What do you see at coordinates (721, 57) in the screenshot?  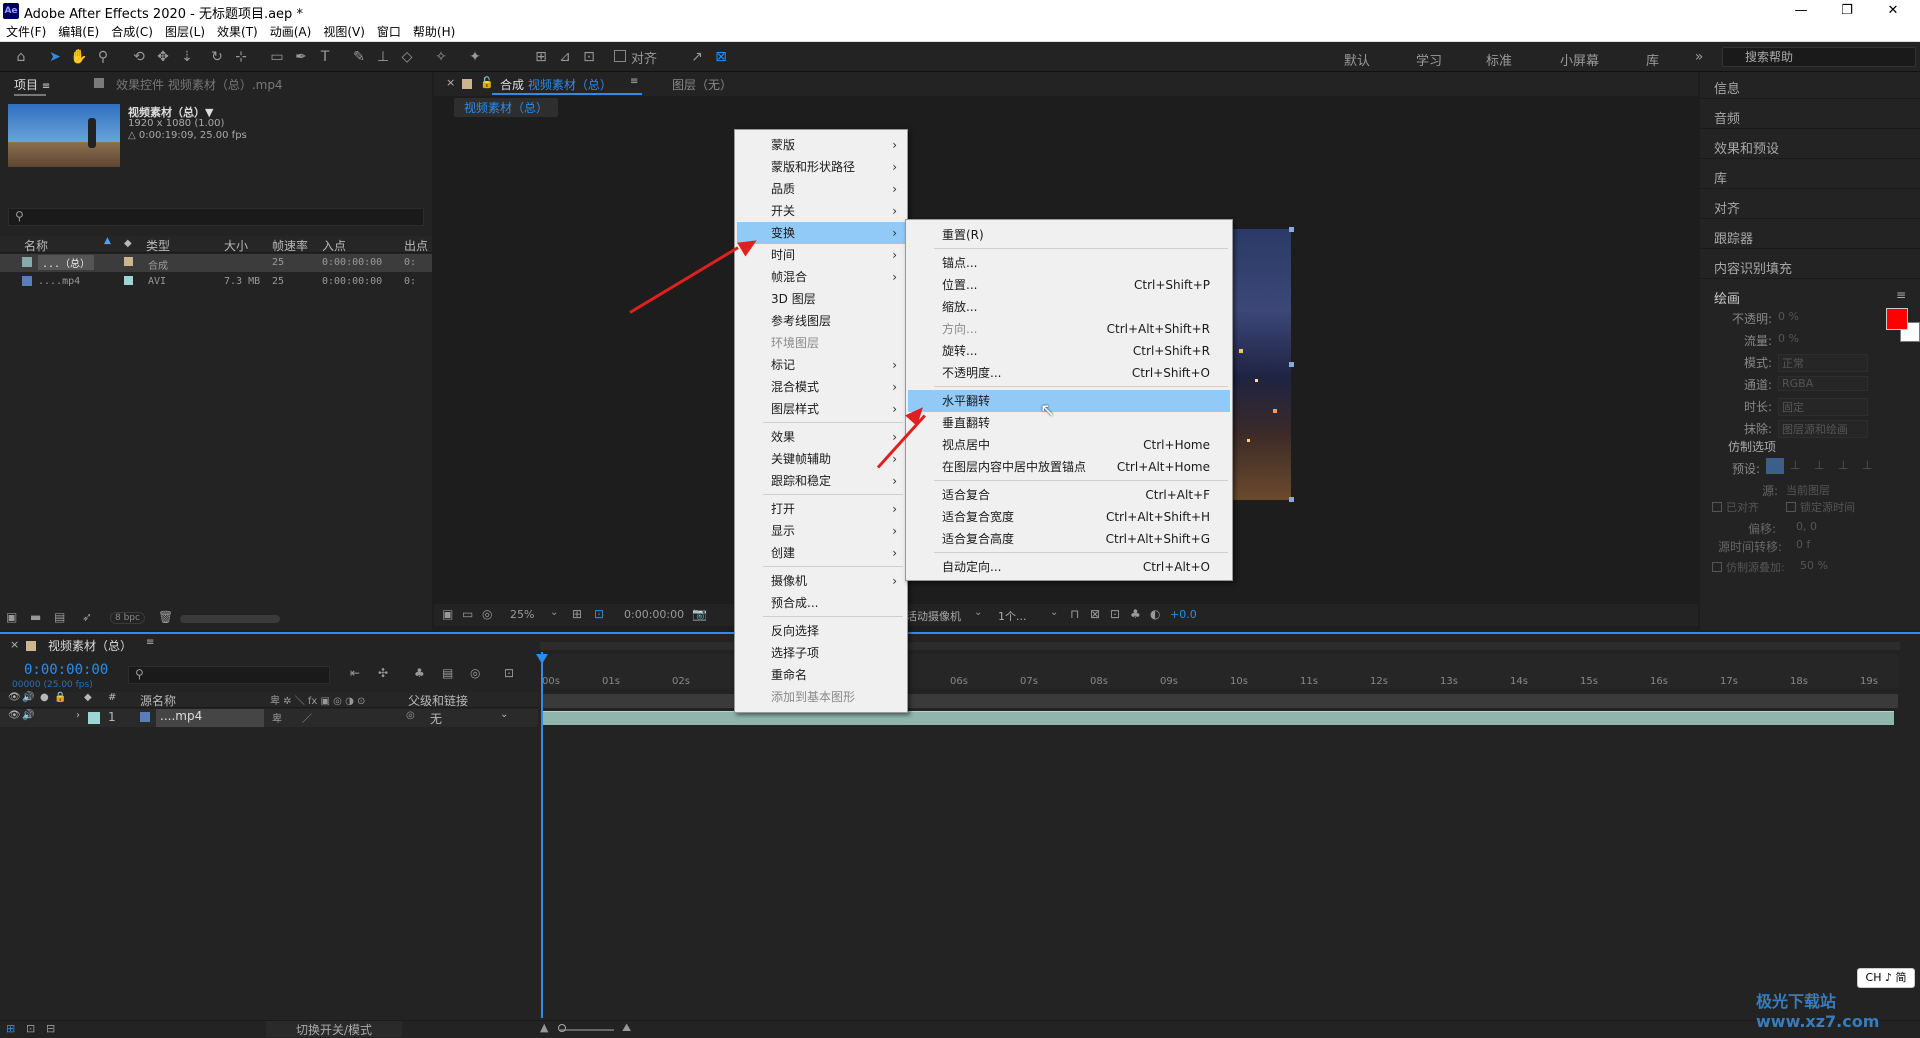 I see `snap-grid-icon: ⊠` at bounding box center [721, 57].